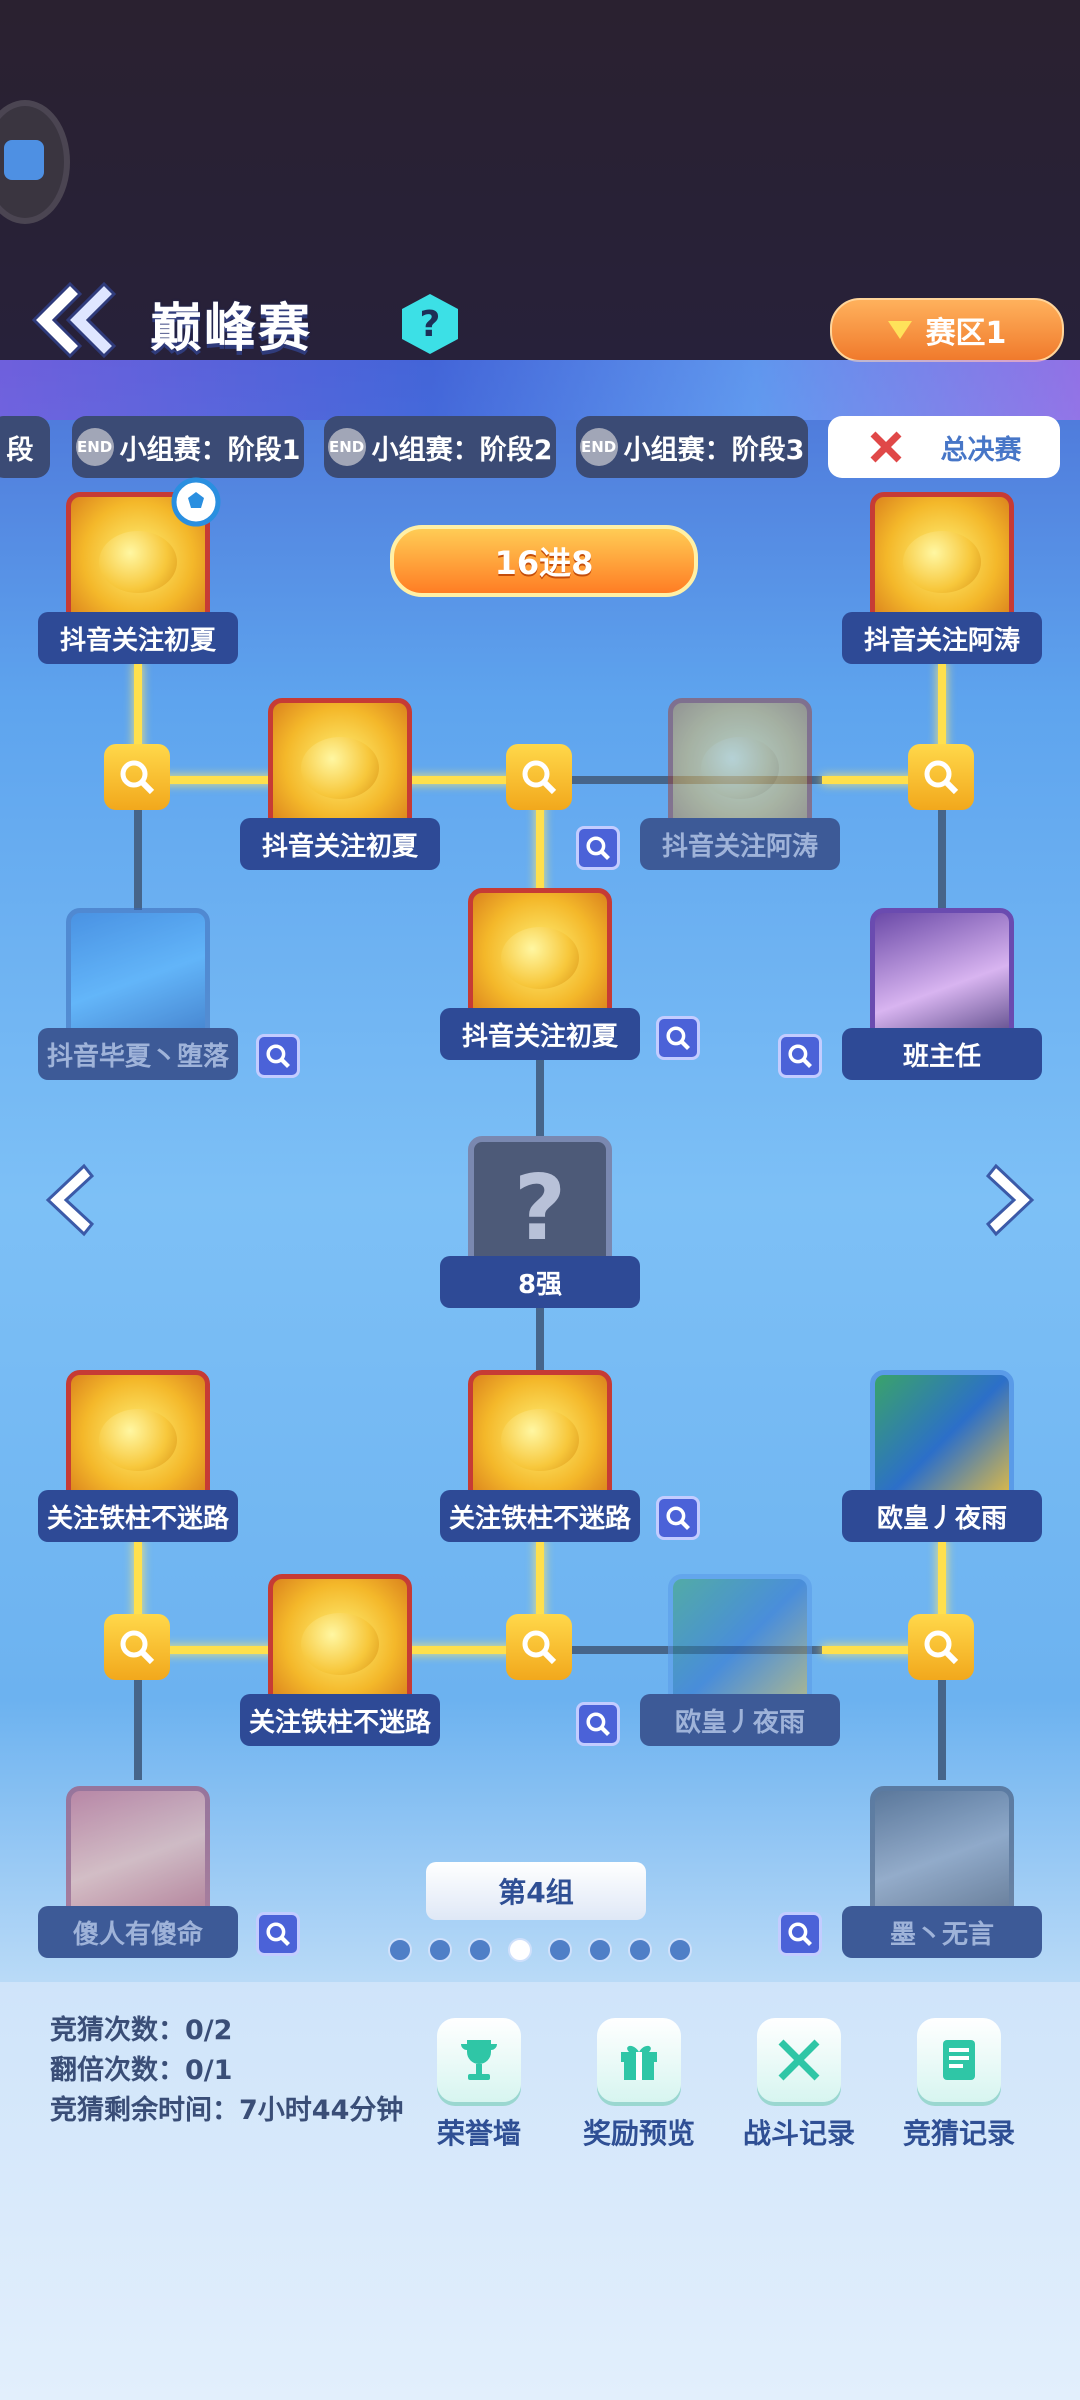 Image resolution: width=1080 pixels, height=2400 pixels. What do you see at coordinates (520, 1950) in the screenshot?
I see `pager-dot-active` at bounding box center [520, 1950].